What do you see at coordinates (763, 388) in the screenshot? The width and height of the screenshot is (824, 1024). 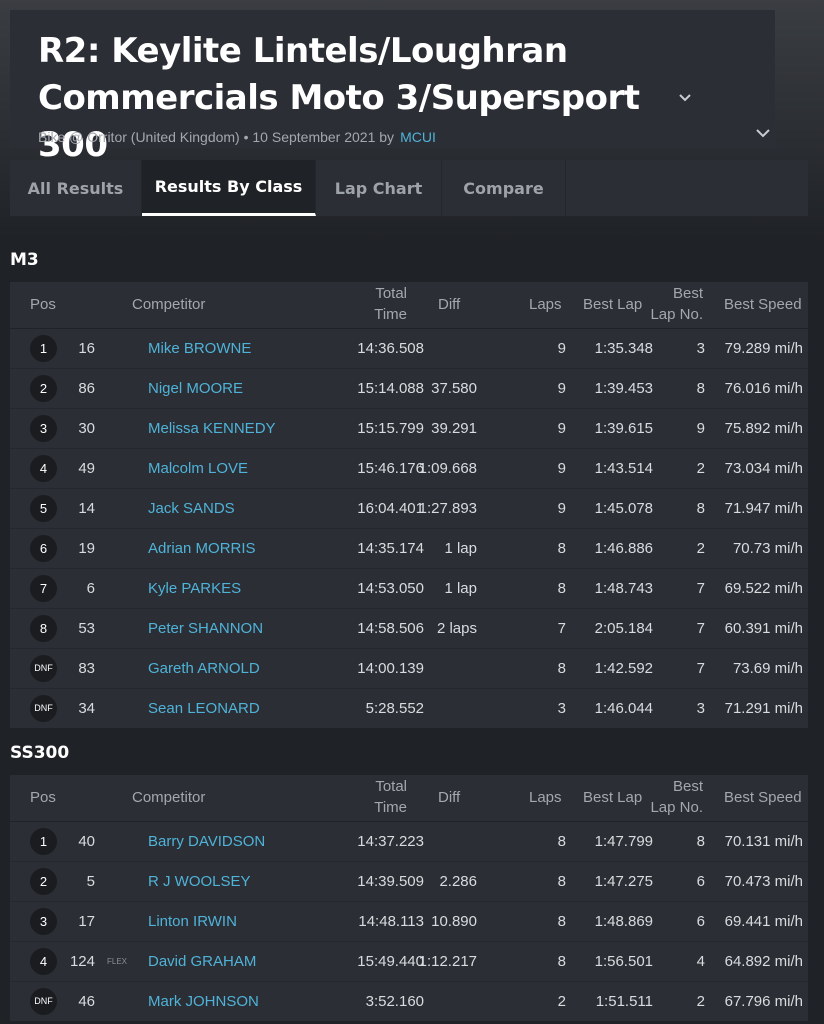 I see `best-speed: 76.016 mi/h` at bounding box center [763, 388].